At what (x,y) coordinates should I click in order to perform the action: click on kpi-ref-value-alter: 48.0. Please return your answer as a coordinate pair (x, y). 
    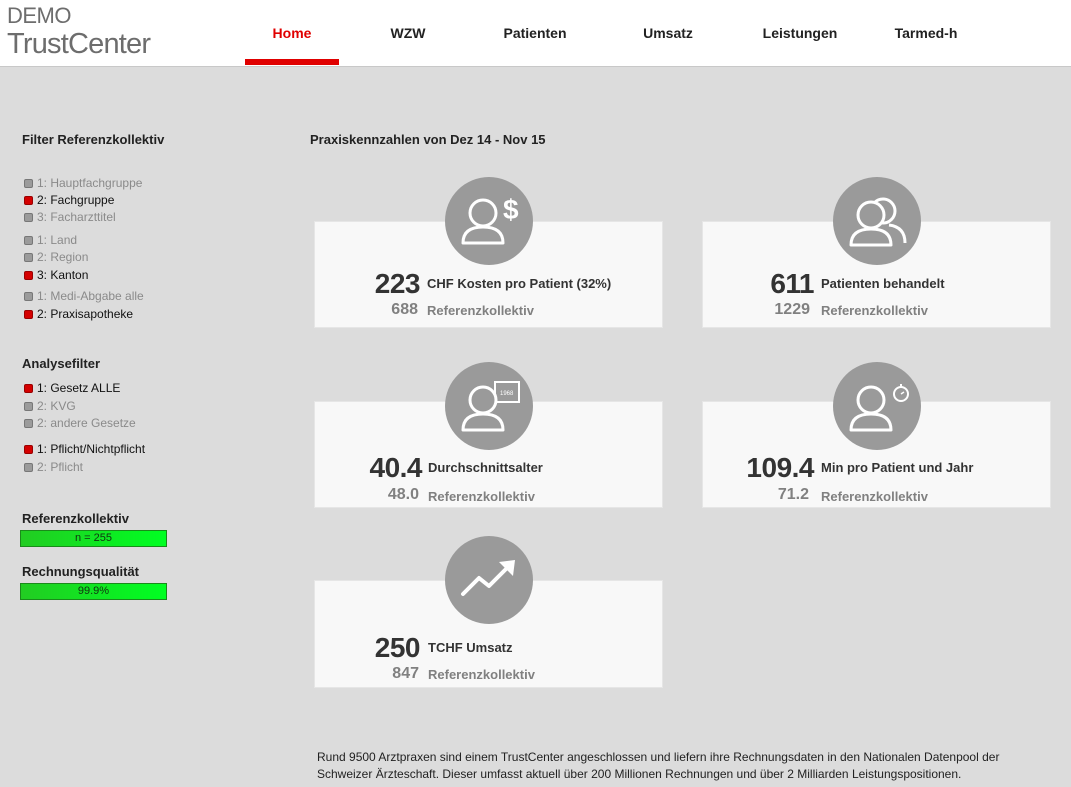
    Looking at the image, I should click on (403, 494).